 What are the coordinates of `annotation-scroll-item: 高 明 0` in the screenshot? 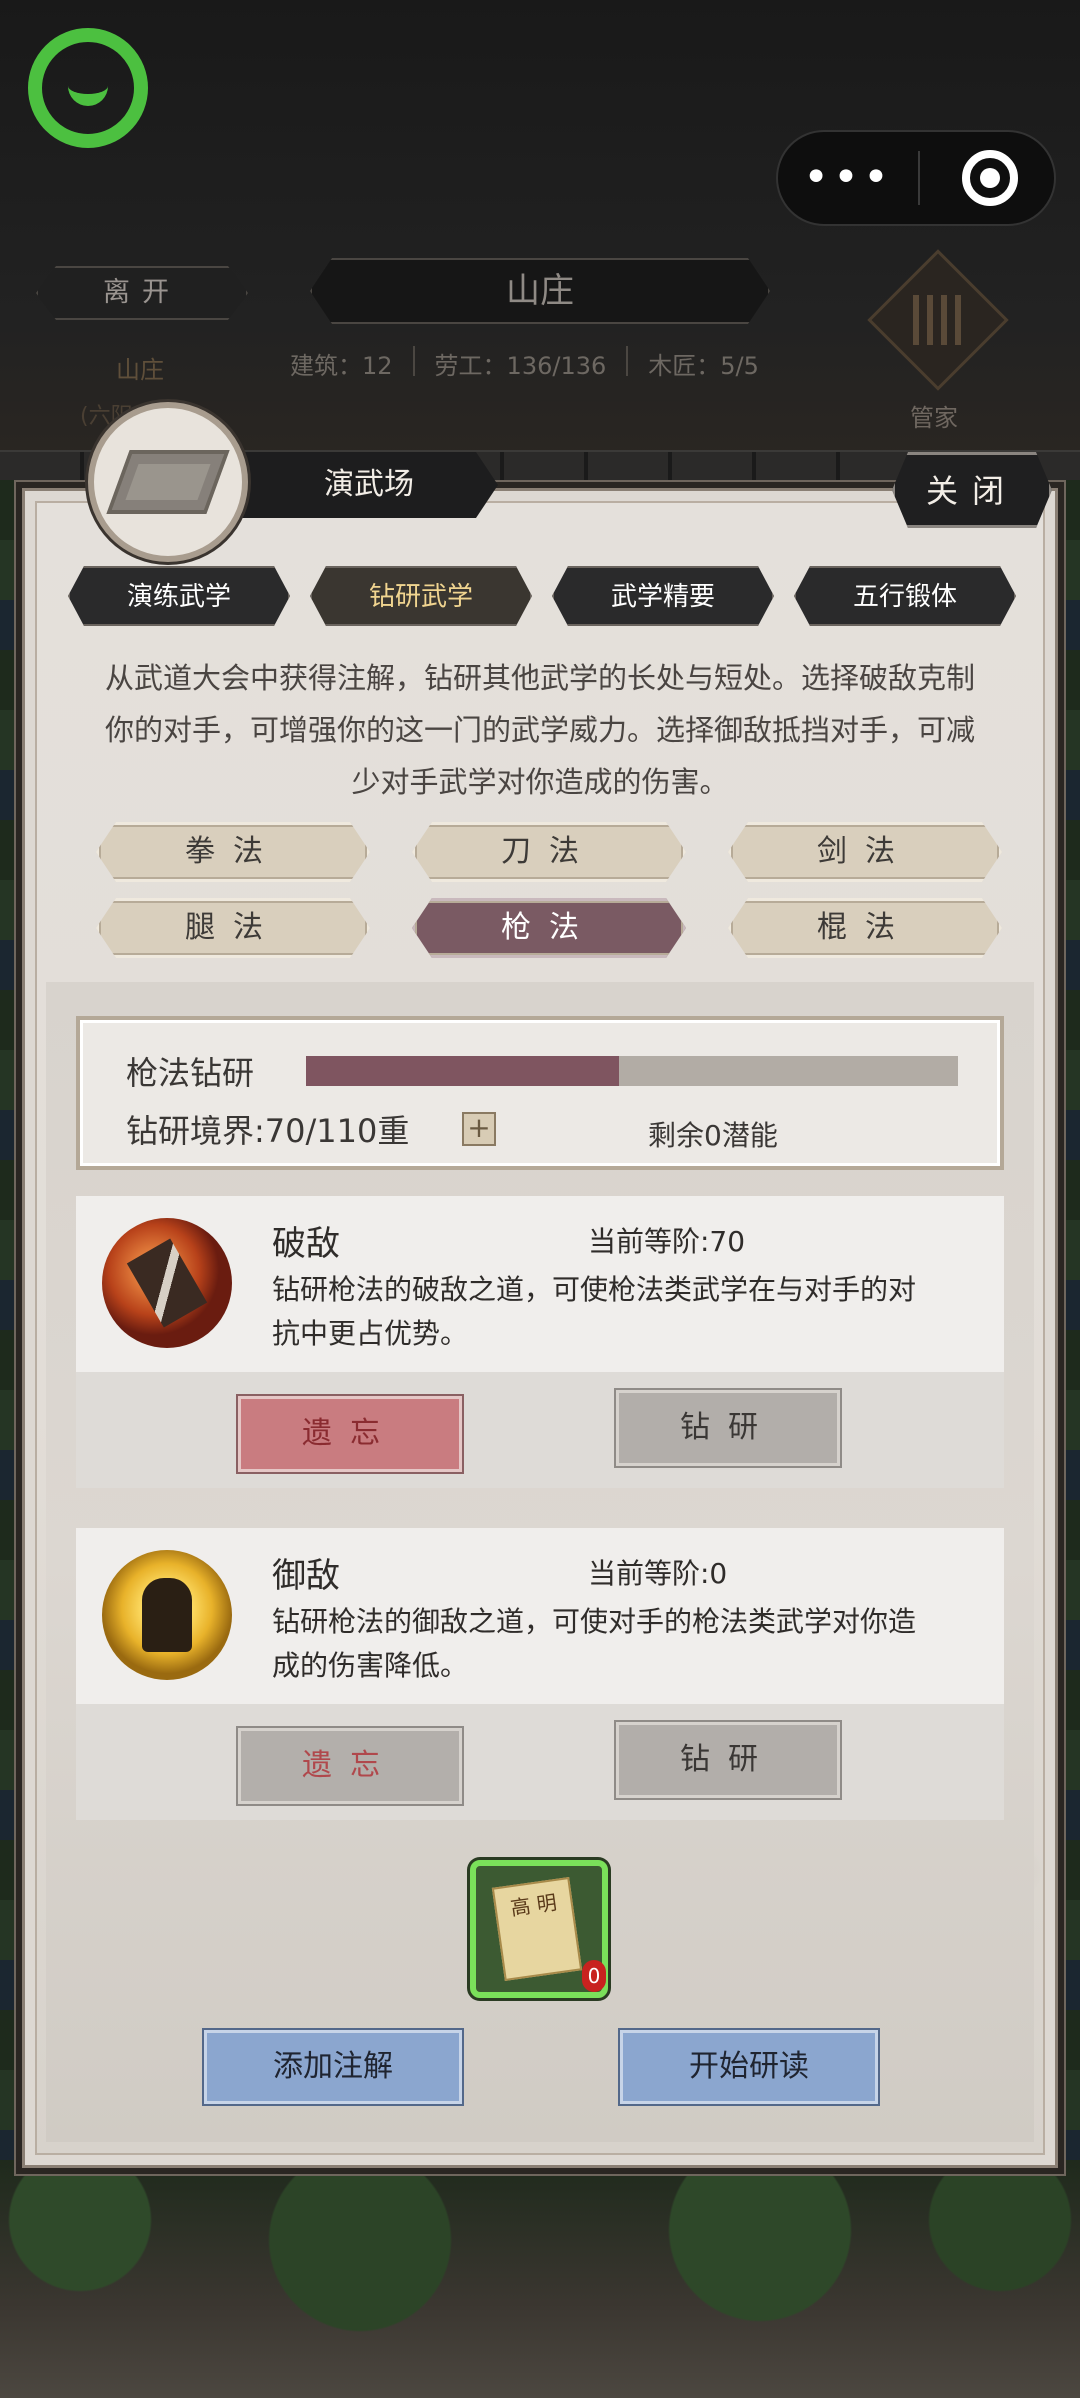 It's located at (539, 1929).